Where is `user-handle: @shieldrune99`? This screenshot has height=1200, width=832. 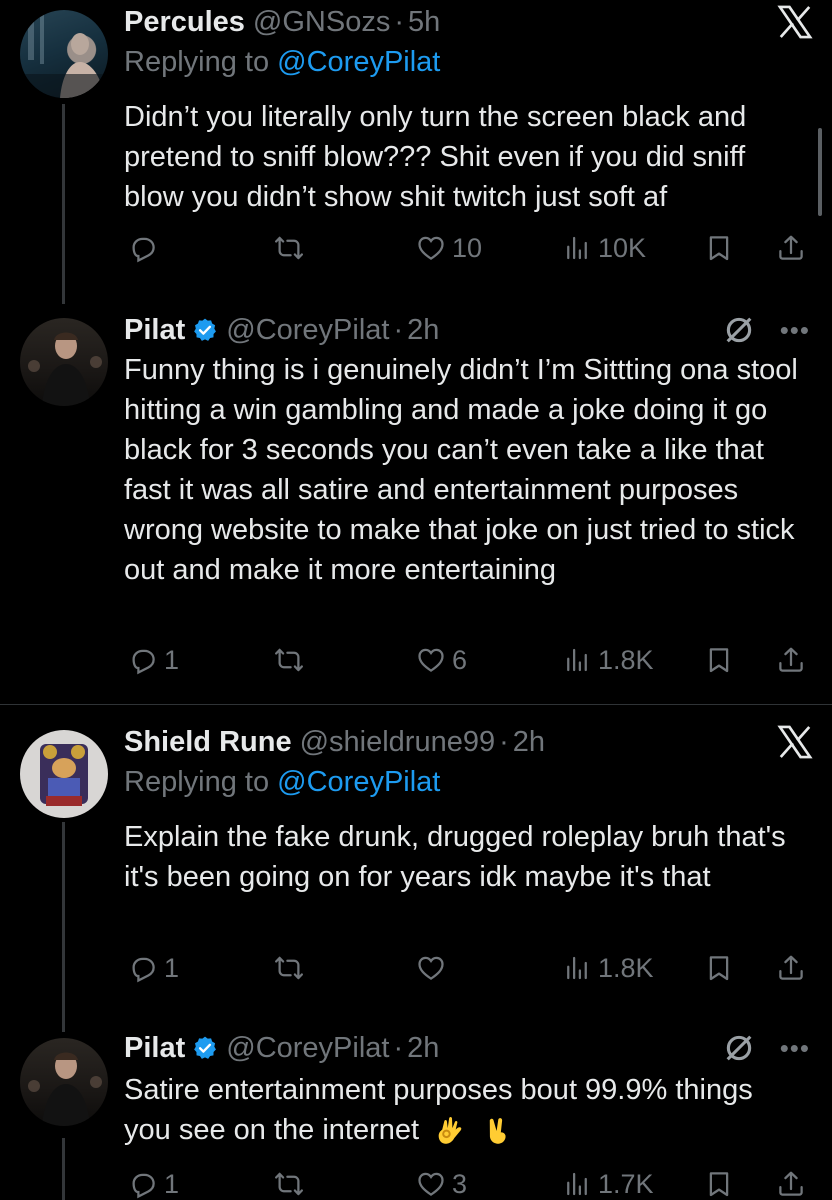
user-handle: @shieldrune99 is located at coordinates (398, 742).